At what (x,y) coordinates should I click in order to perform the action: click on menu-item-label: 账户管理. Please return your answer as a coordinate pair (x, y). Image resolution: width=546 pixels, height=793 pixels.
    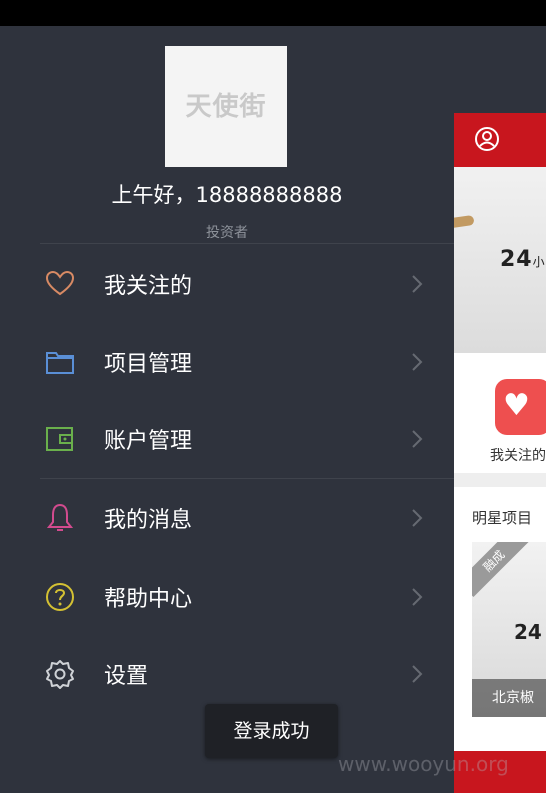
    Looking at the image, I should click on (148, 441).